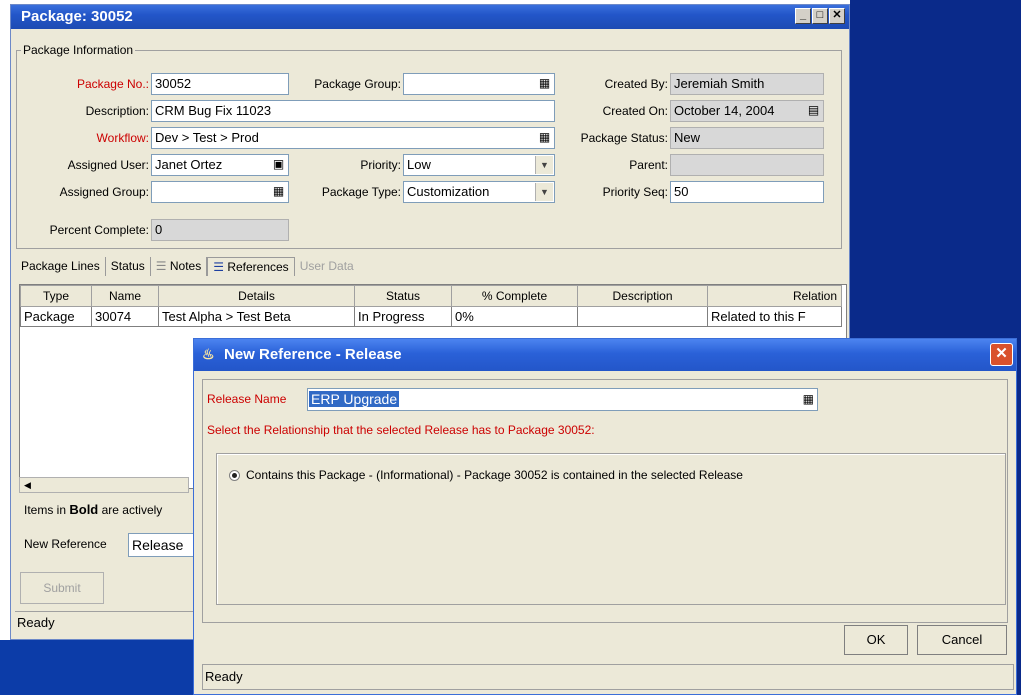 This screenshot has height=695, width=1021. I want to click on horizontal-scrollbar: ◀, so click(104, 485).